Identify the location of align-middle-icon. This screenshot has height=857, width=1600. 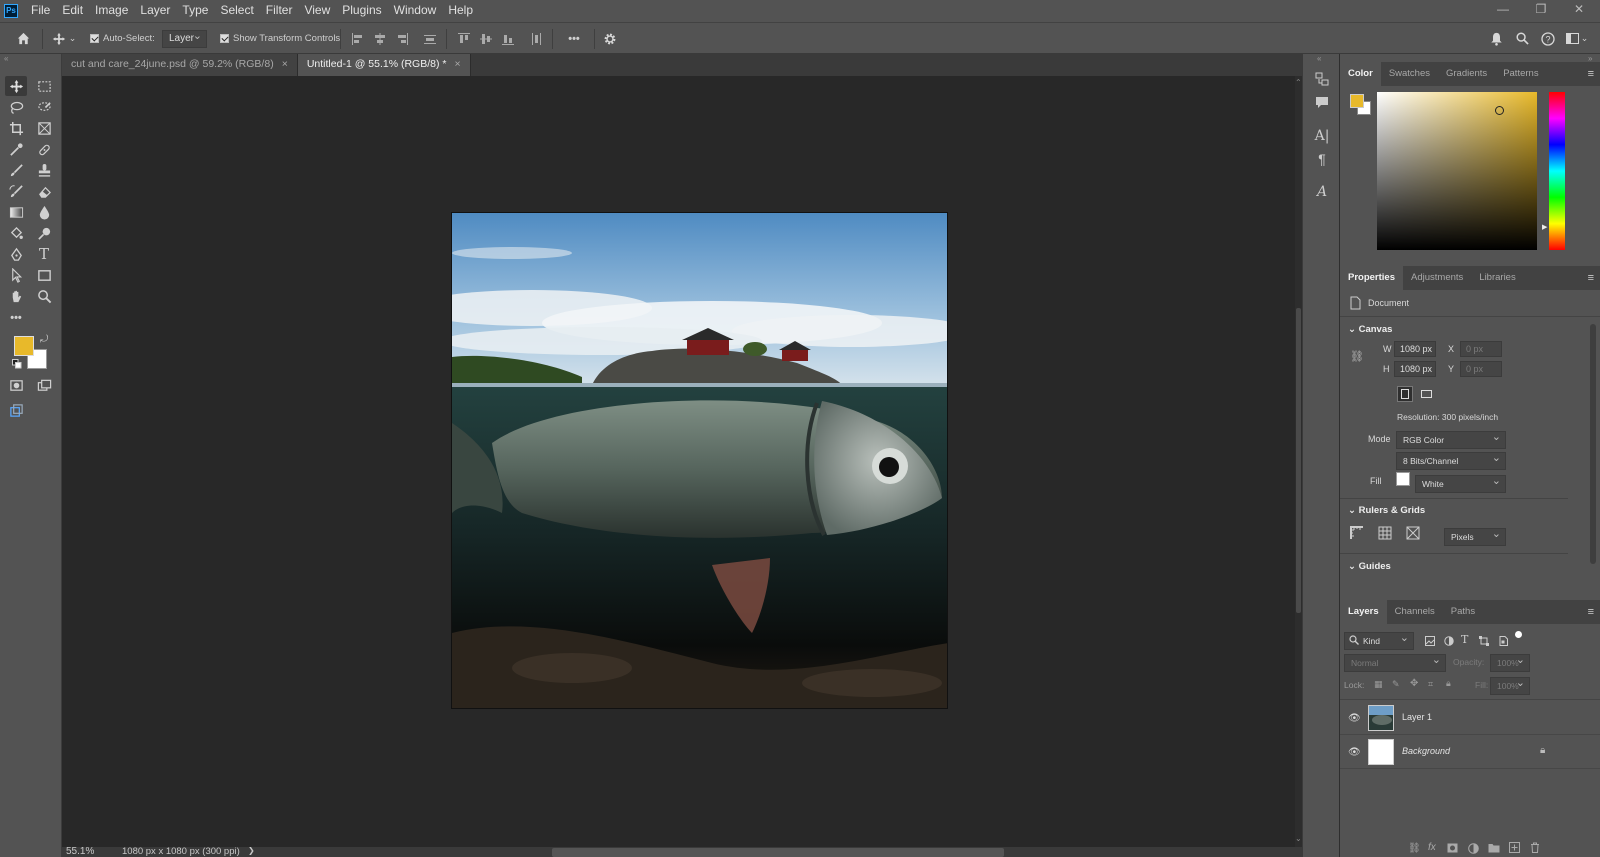
(486, 38).